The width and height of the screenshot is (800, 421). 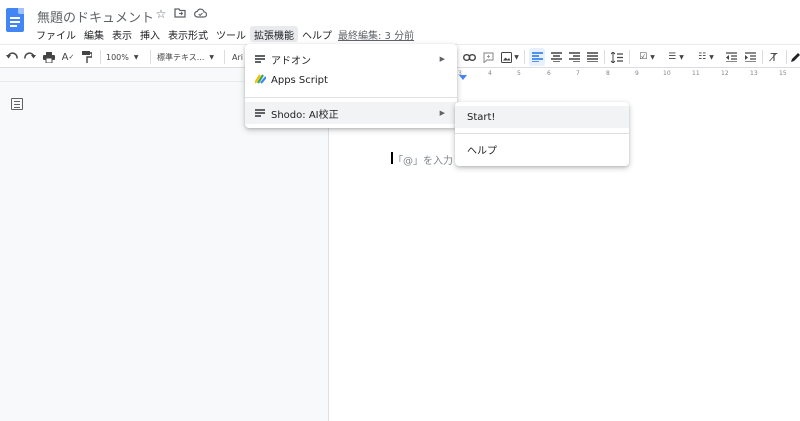 I want to click on checklist-icon: ☑ ▼, so click(x=647, y=57).